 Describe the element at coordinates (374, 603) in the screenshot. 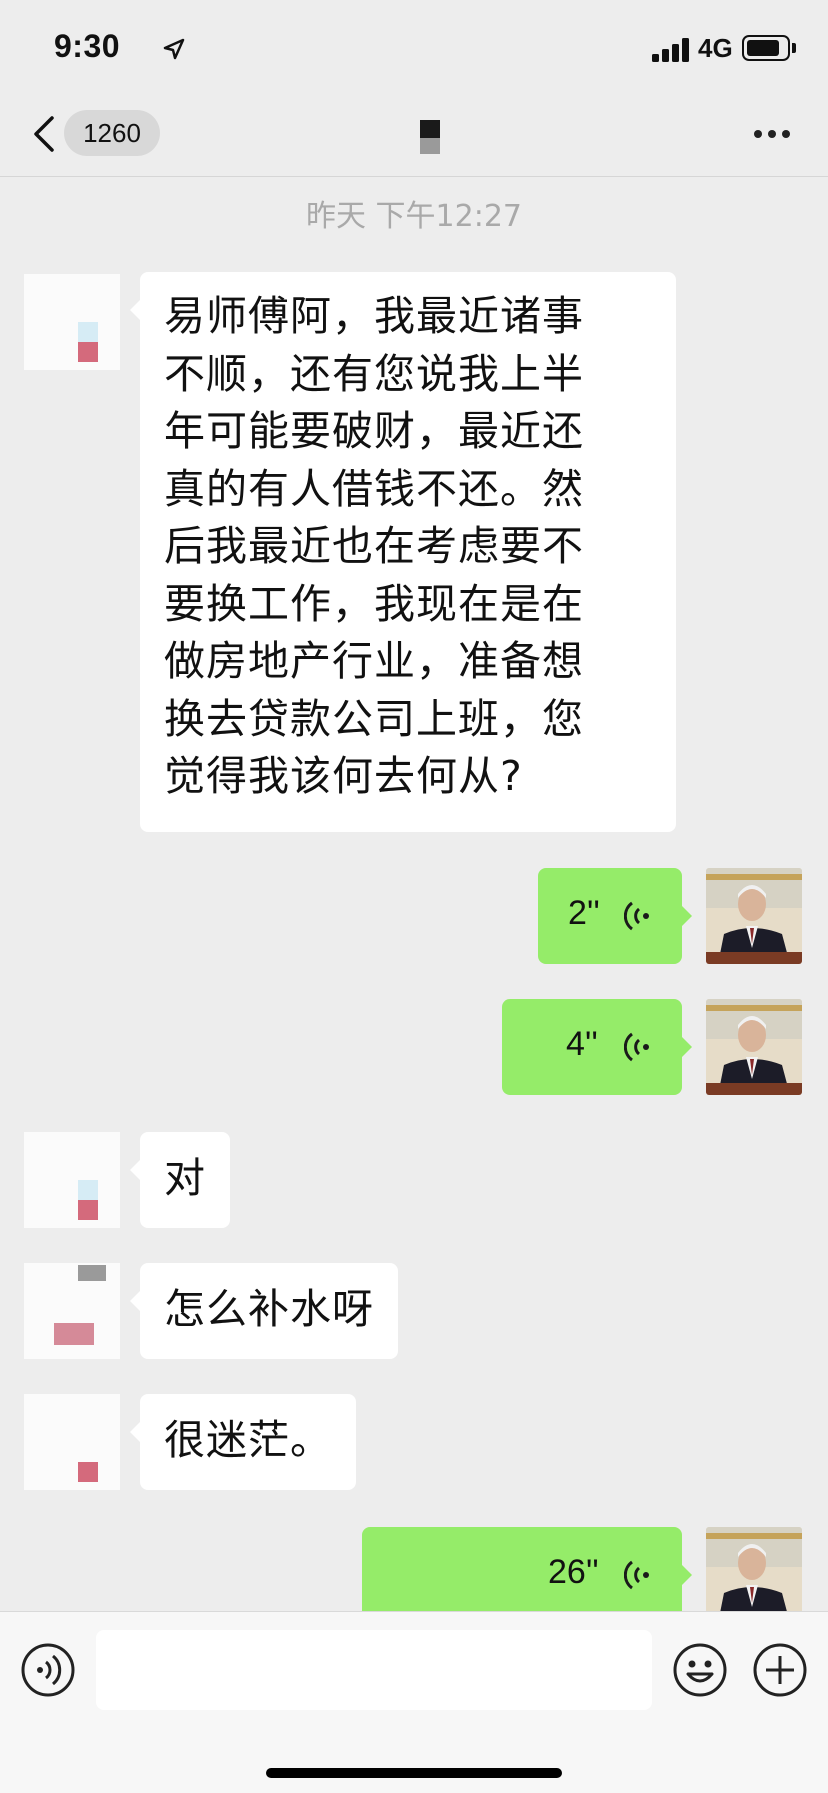

I see `message-line: 要换工作，我现在是在` at that location.